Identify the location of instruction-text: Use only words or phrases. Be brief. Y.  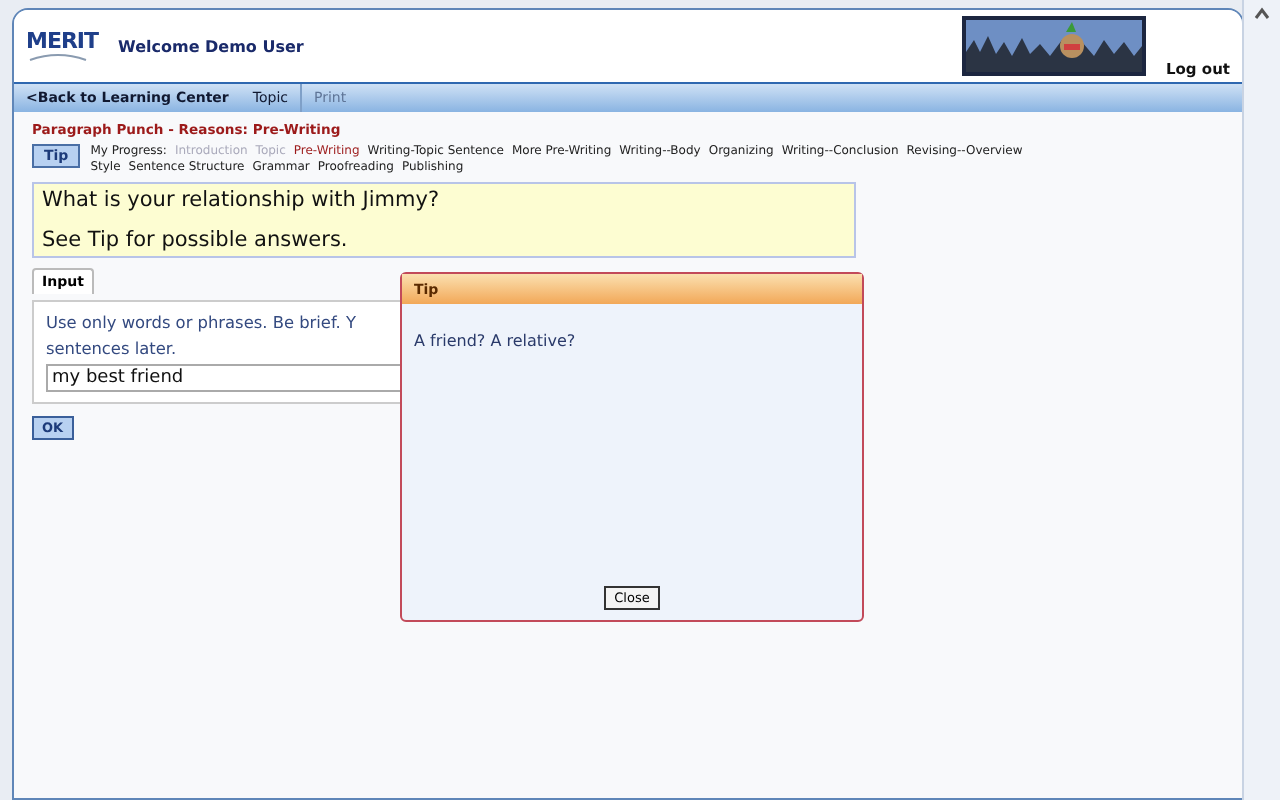
(201, 322).